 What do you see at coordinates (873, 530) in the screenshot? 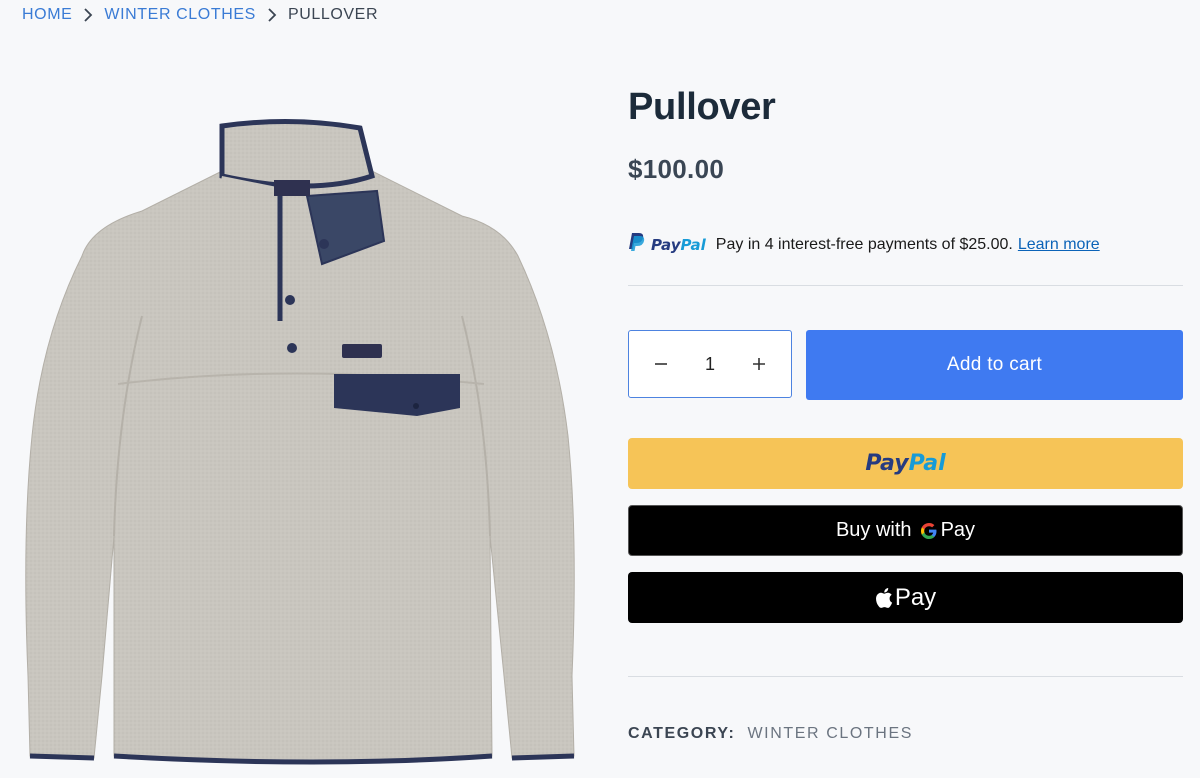
I see `gpay-prefix-text: Buy with` at bounding box center [873, 530].